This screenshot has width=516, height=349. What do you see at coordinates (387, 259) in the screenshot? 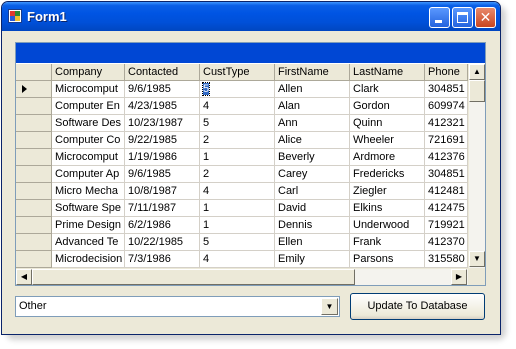
I see `cell-lastname: Parsons` at bounding box center [387, 259].